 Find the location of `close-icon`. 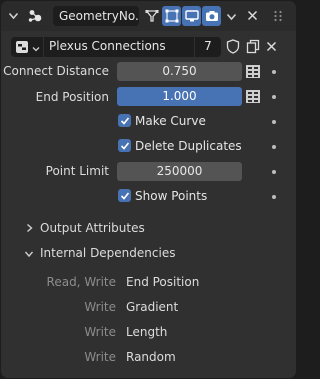

close-icon is located at coordinates (252, 17).